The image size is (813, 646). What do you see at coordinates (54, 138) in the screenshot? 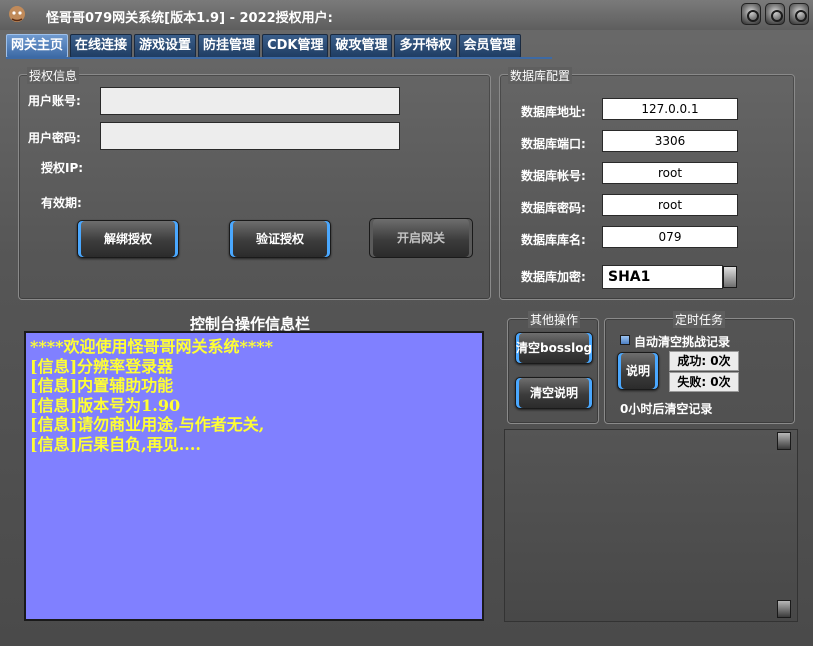
I see `password-label: 用户密码:` at bounding box center [54, 138].